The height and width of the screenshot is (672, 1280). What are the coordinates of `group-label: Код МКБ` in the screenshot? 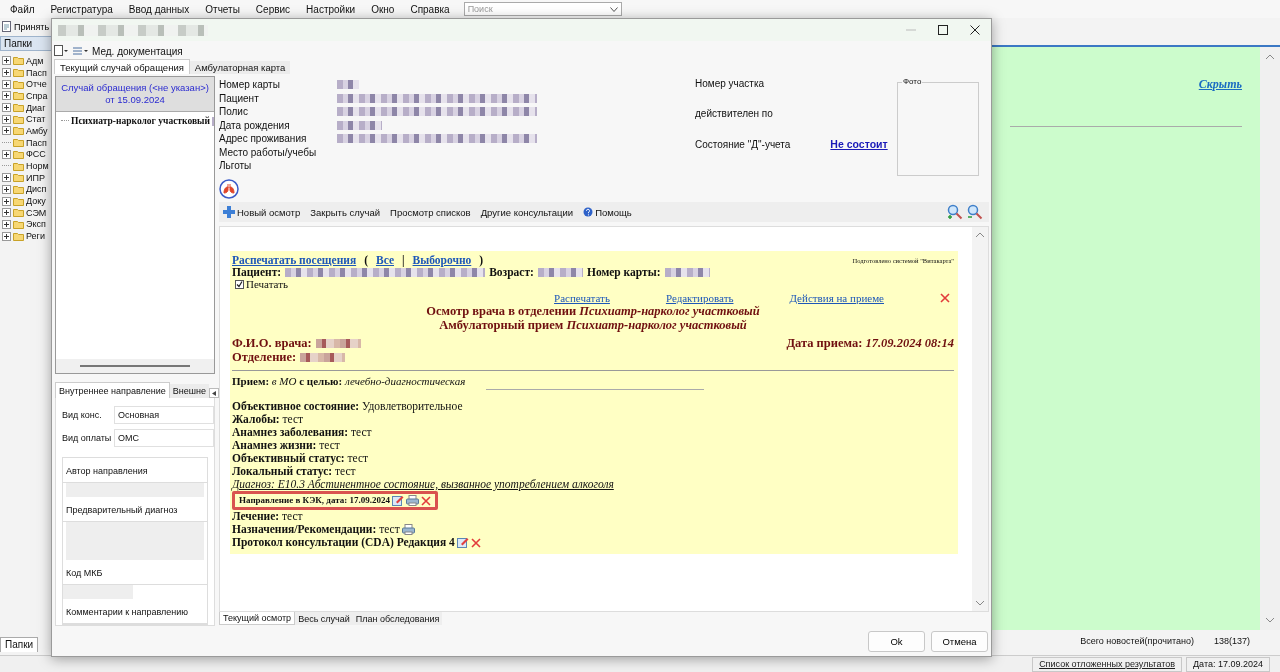 It's located at (85, 573).